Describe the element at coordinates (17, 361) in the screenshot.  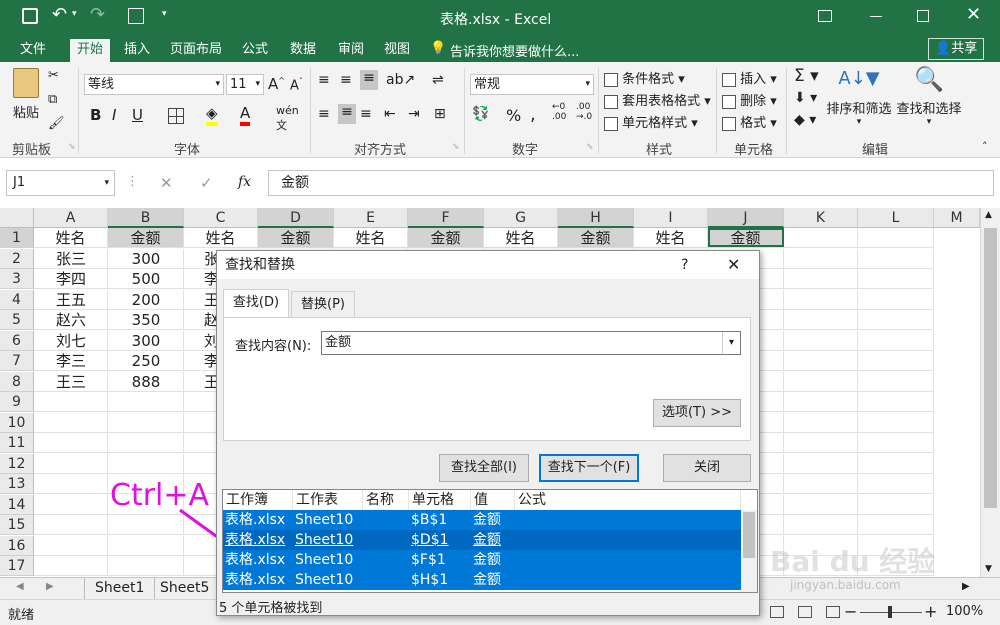
I see `row-header: 7` at that location.